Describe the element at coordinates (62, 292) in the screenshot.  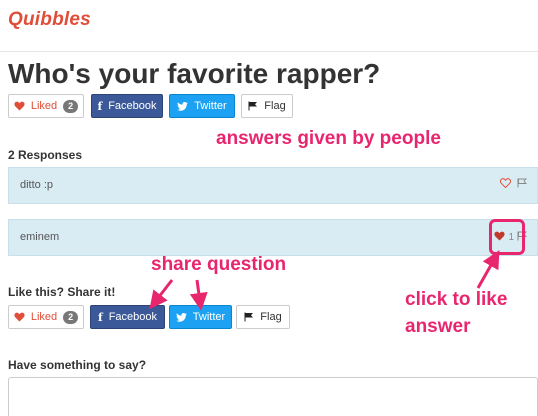
I see `share-heading: Like this? Share it!` at that location.